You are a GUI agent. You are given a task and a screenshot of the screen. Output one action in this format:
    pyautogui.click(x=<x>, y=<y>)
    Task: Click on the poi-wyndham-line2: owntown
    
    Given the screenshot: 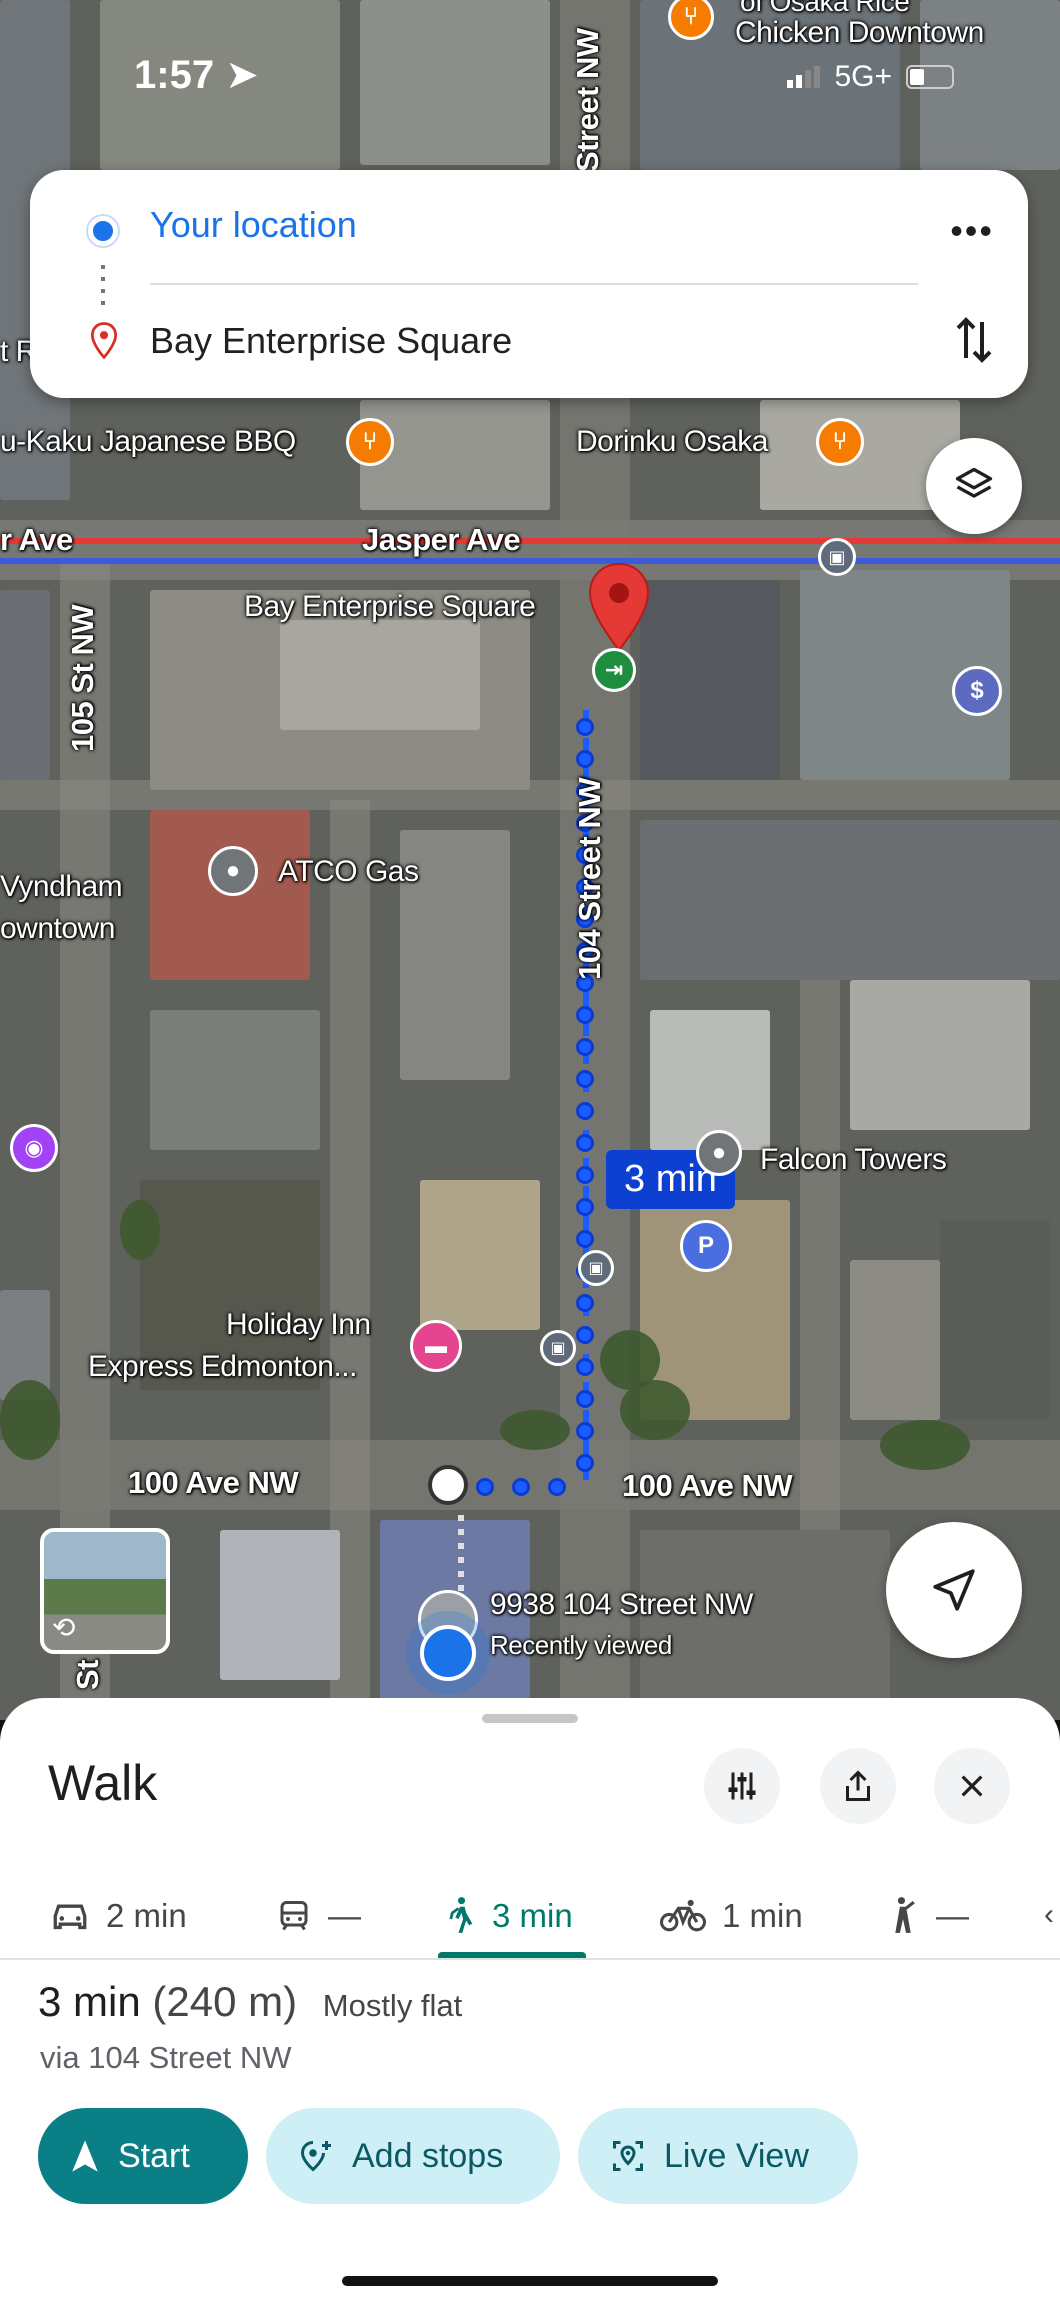 What is the action you would take?
    pyautogui.click(x=57, y=929)
    